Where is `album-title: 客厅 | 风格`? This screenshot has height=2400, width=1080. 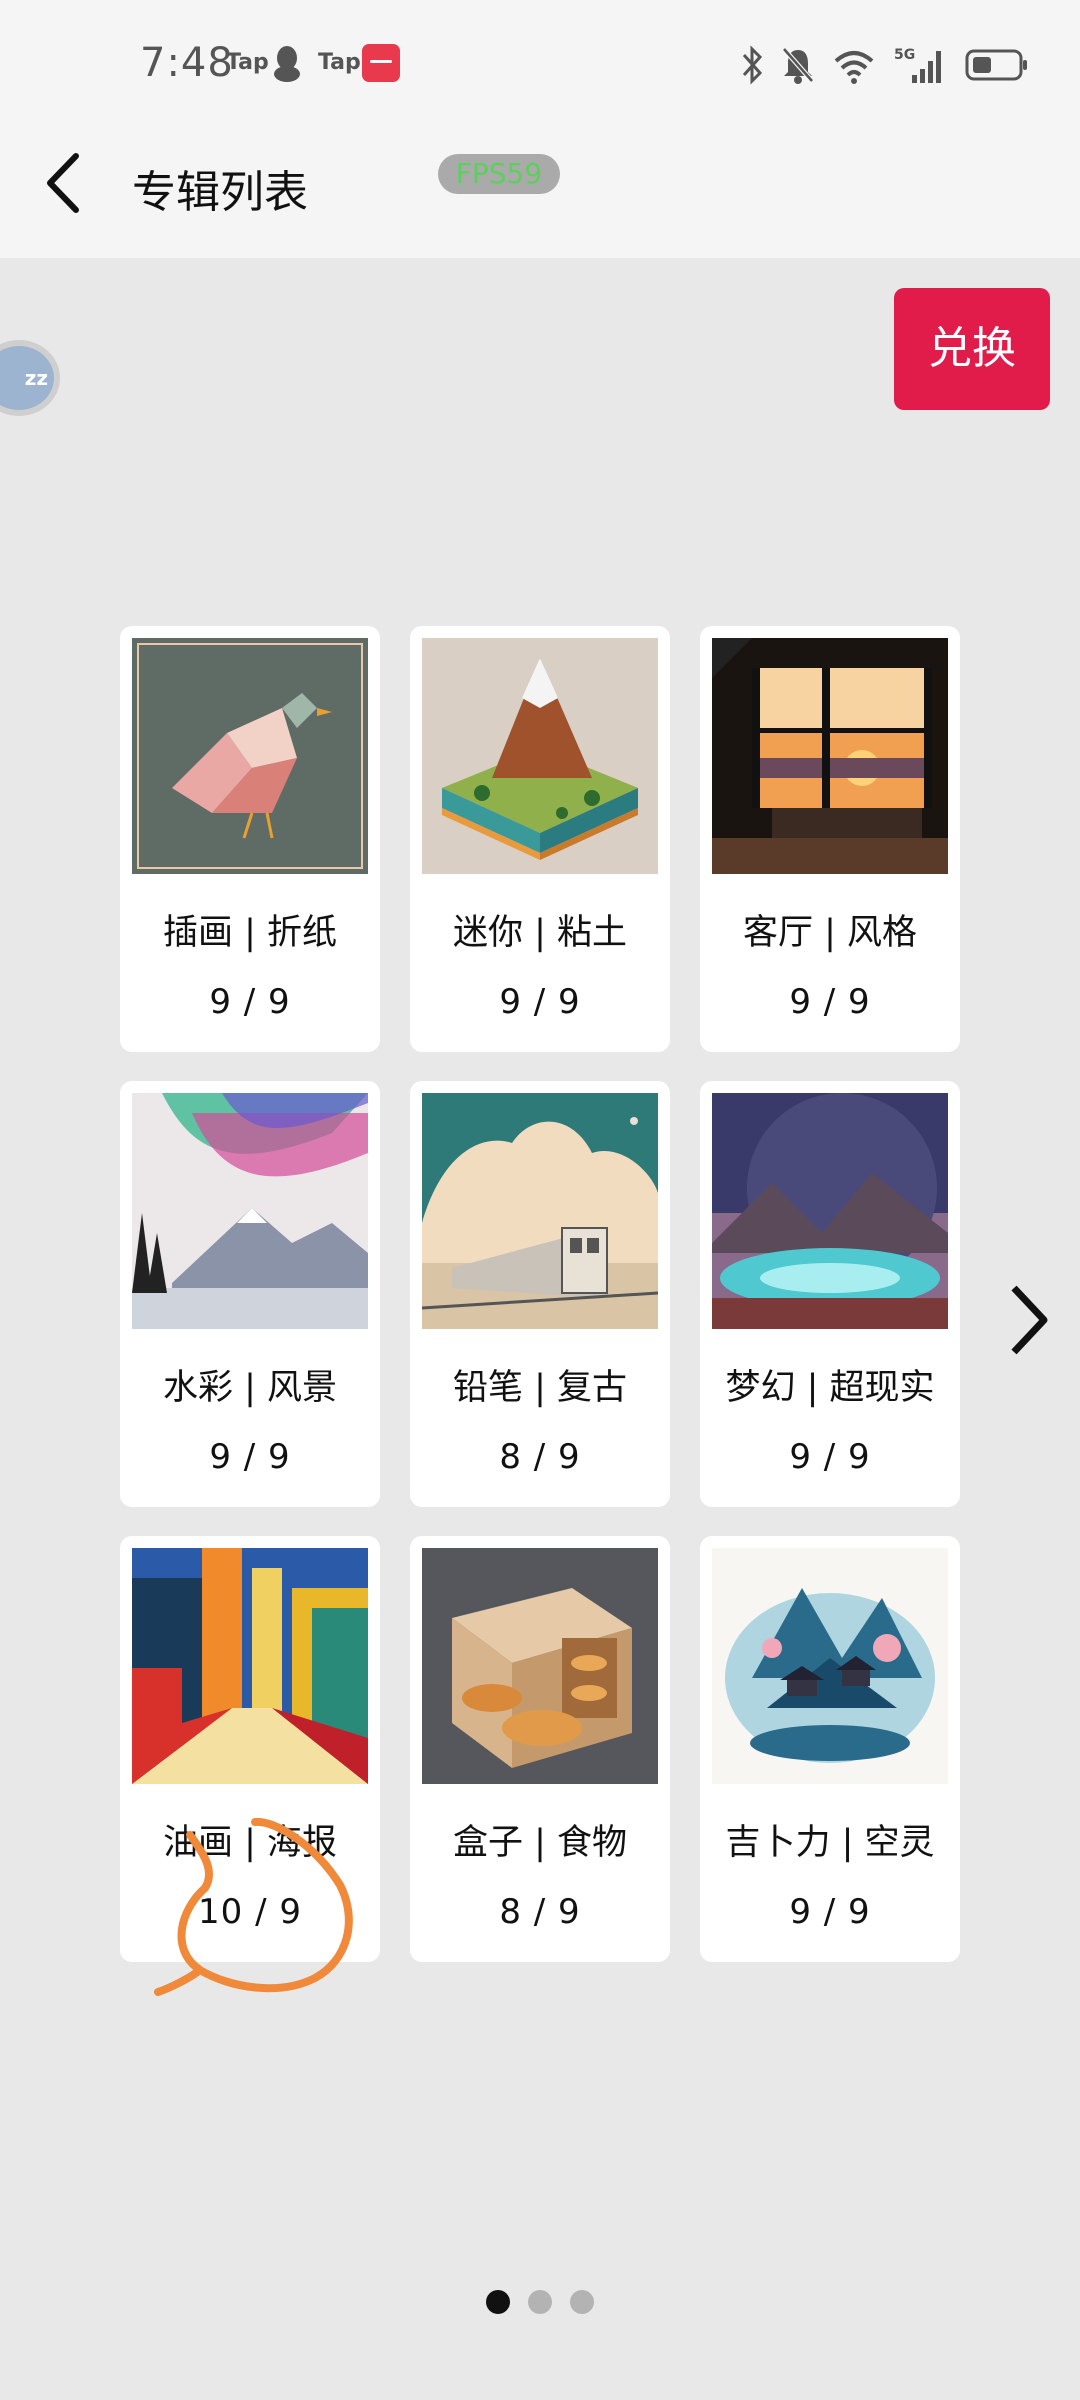 album-title: 客厅 | 风格 is located at coordinates (830, 933).